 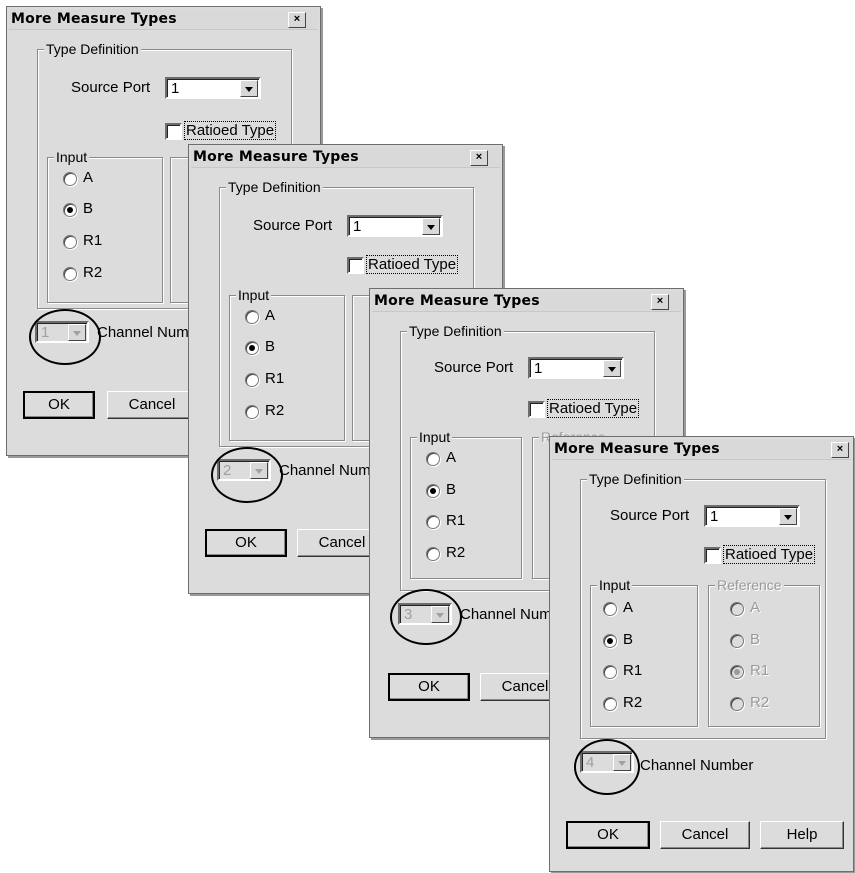 I want to click on reference-label-r2: R2, so click(x=760, y=702).